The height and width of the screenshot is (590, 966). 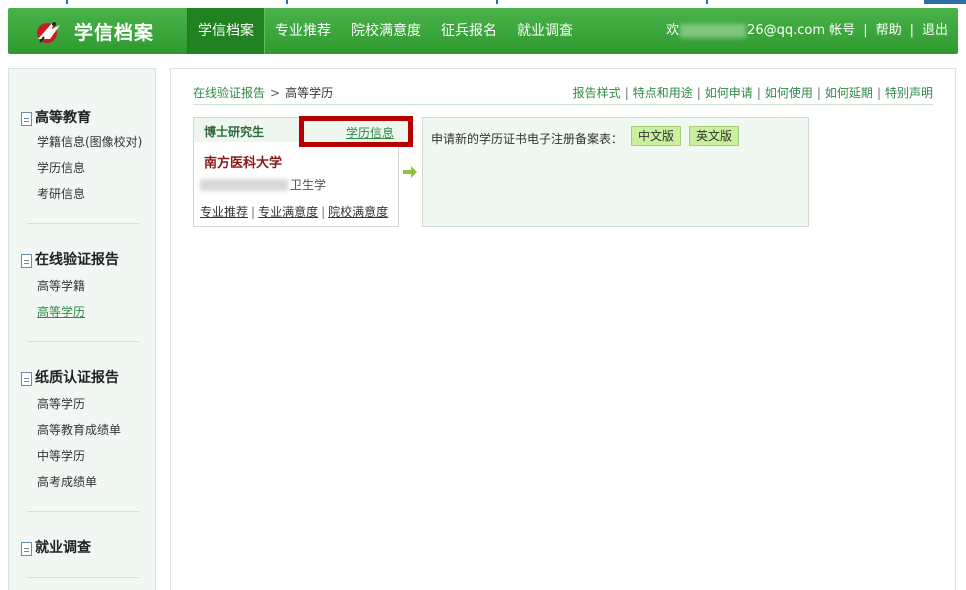 What do you see at coordinates (615, 172) in the screenshot?
I see `registration-box: 申请新的学历证书电子注册备案表： 中文版 英文版` at bounding box center [615, 172].